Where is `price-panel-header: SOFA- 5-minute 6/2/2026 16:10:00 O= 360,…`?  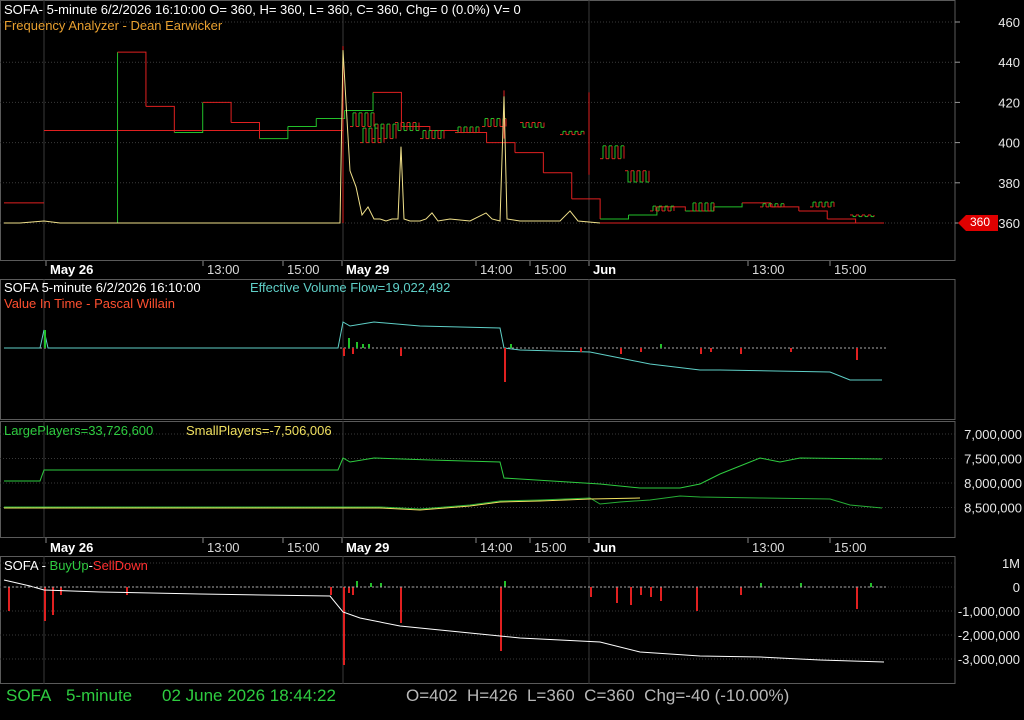
price-panel-header: SOFA- 5-minute 6/2/2026 16:10:00 O= 360,… is located at coordinates (262, 9).